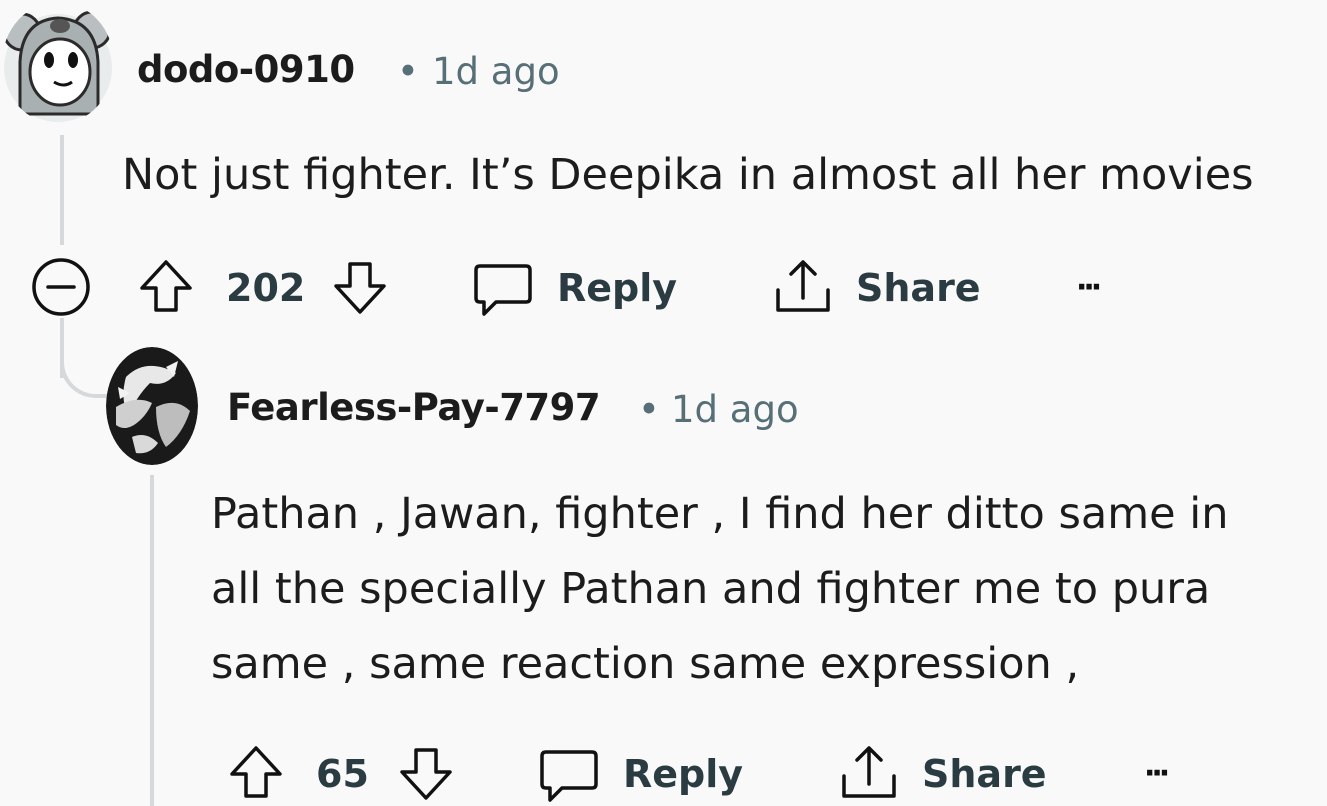 Image resolution: width=1327 pixels, height=806 pixels. What do you see at coordinates (342, 774) in the screenshot?
I see `reply-vote-count: 65` at bounding box center [342, 774].